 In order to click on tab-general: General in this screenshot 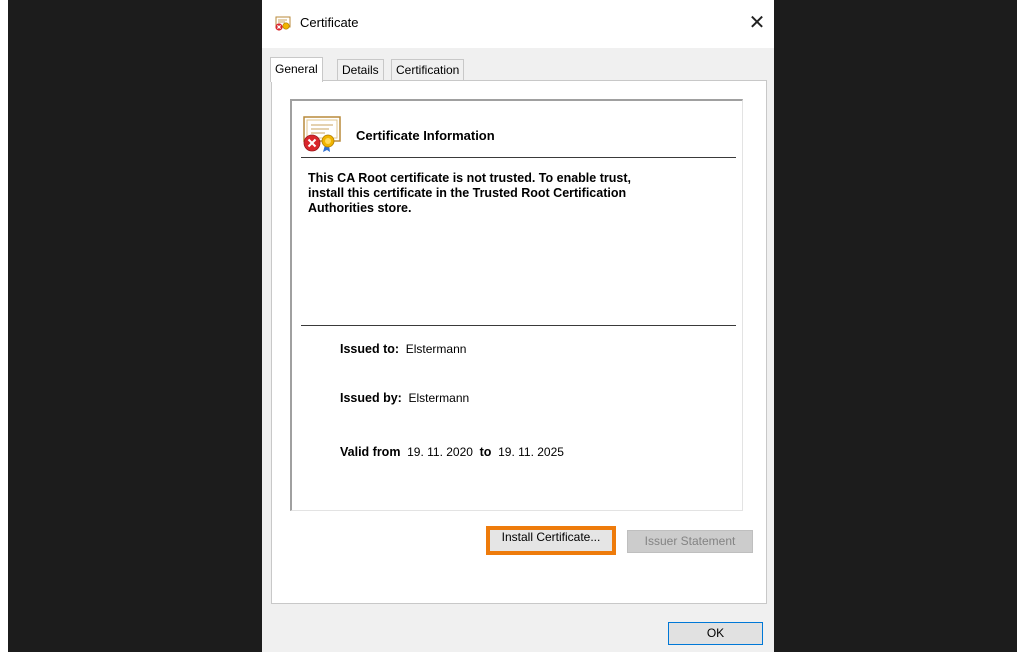, I will do `click(296, 69)`.